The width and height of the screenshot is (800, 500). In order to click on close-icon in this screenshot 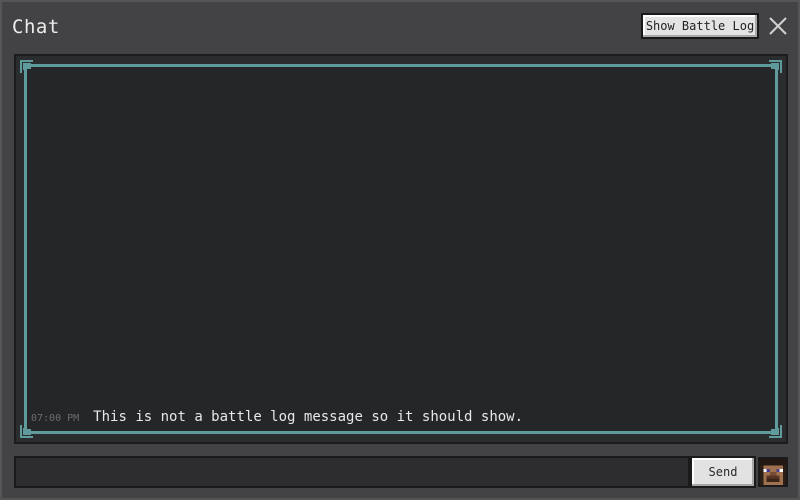, I will do `click(778, 26)`.